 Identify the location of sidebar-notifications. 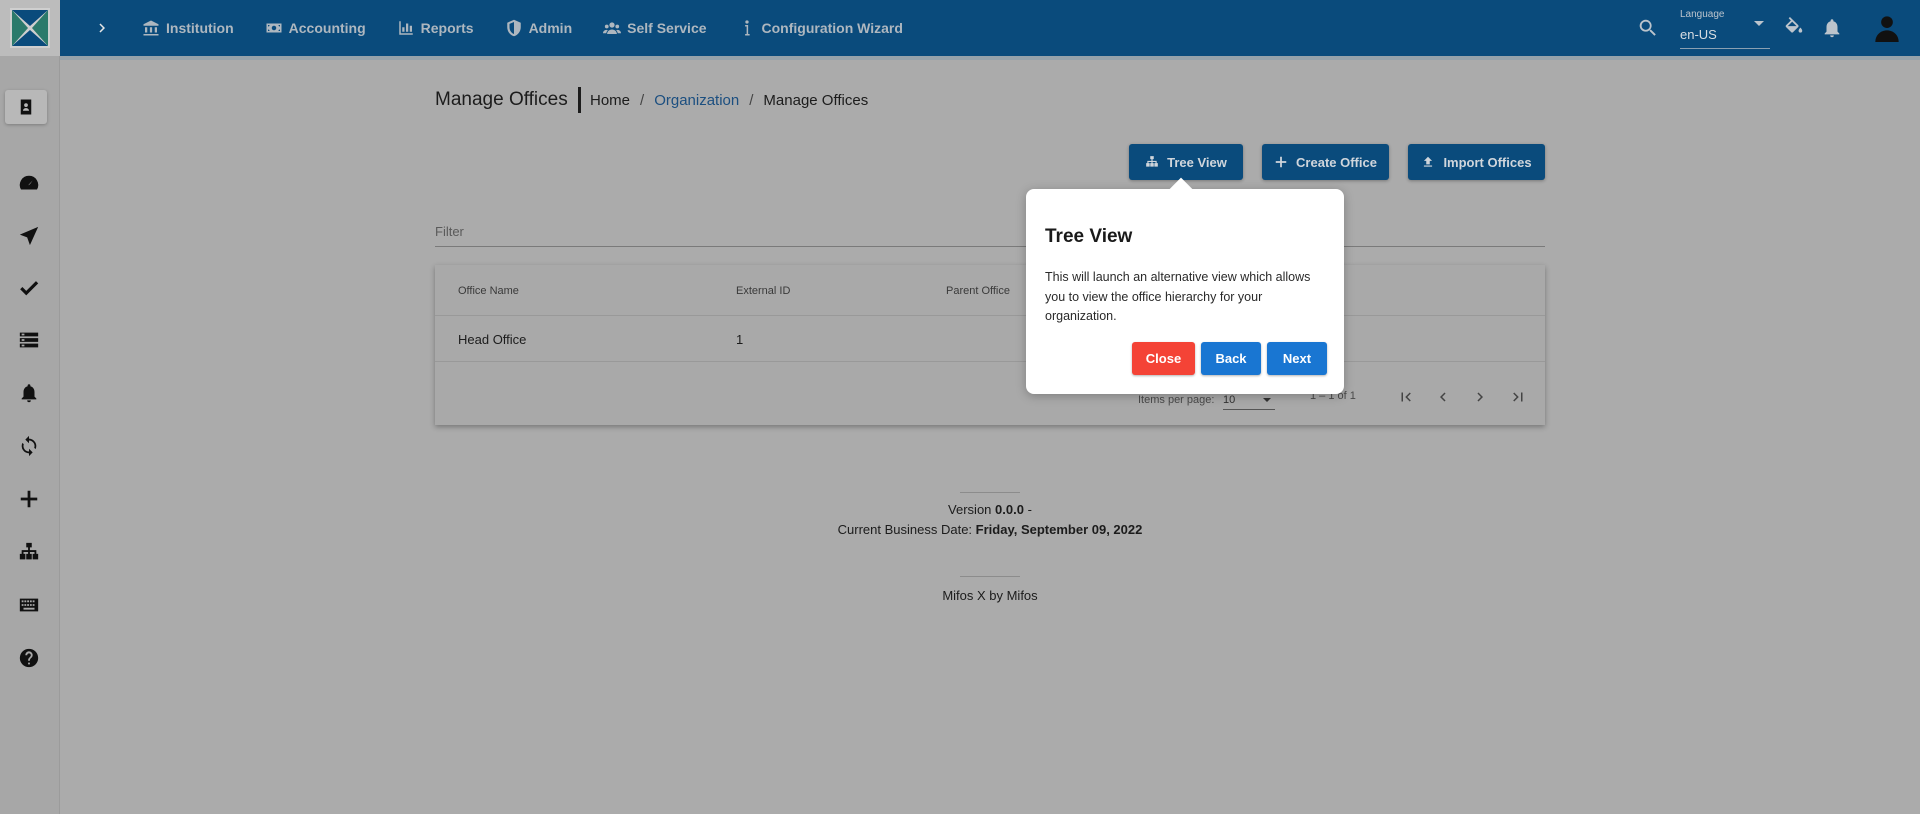
(29, 393).